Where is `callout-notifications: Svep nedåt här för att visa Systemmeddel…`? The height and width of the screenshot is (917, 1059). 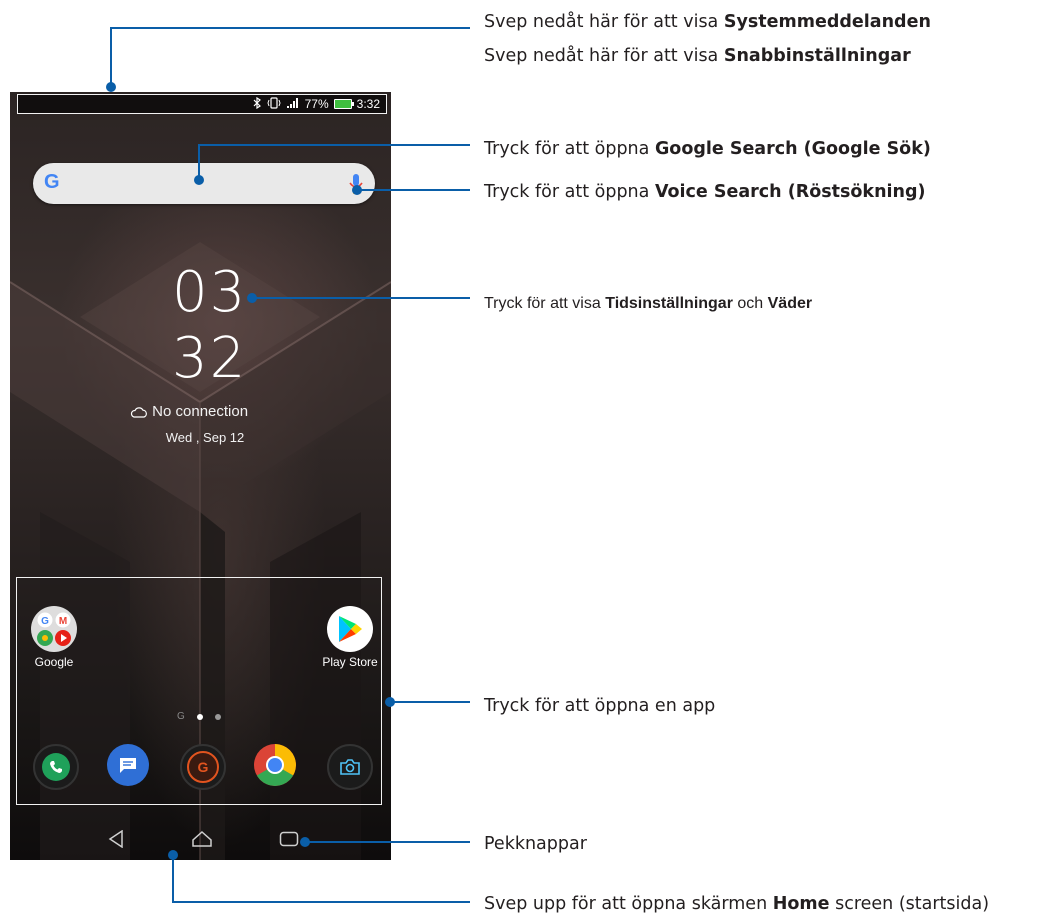
callout-notifications: Svep nedåt här för att visa Systemmeddel… is located at coordinates (707, 22).